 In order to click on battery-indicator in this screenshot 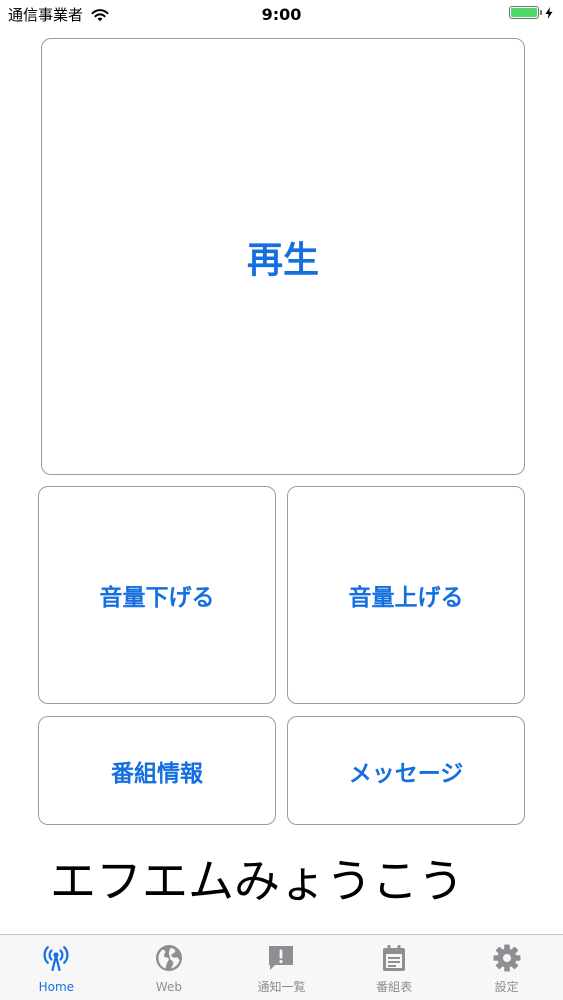, I will do `click(531, 12)`.